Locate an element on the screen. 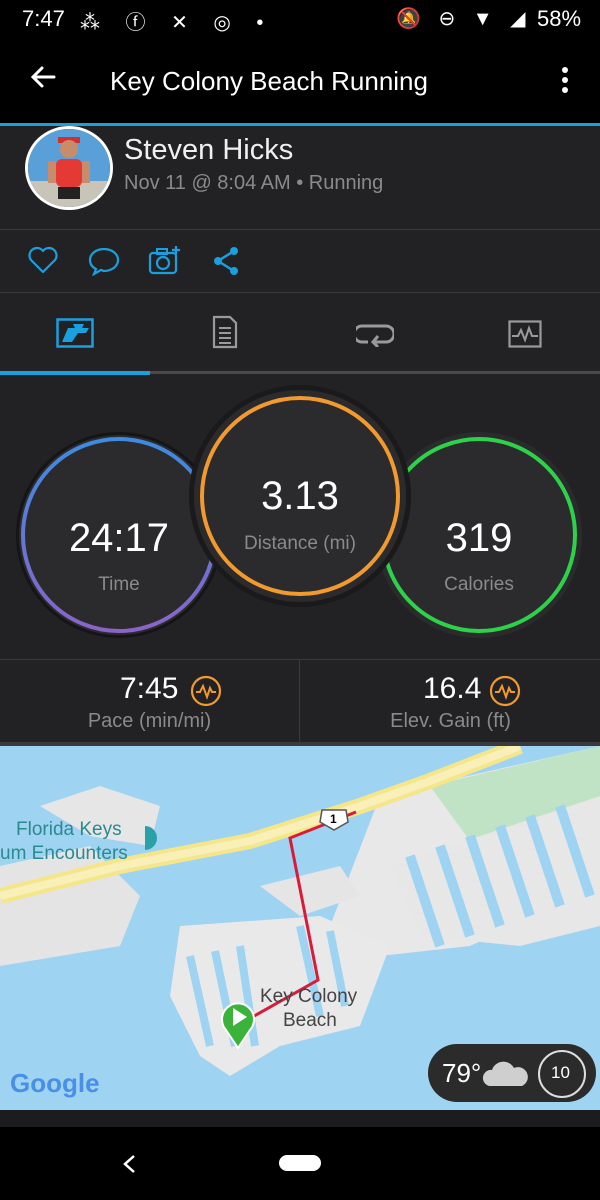 This screenshot has height=1200, width=600. stats-icon is located at coordinates (75, 333).